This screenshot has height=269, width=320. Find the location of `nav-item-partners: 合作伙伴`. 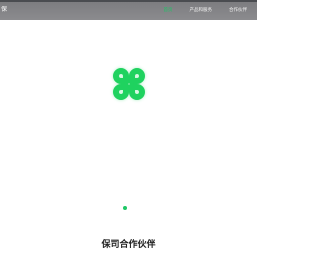

nav-item-partners: 合作伙伴 is located at coordinates (238, 11).